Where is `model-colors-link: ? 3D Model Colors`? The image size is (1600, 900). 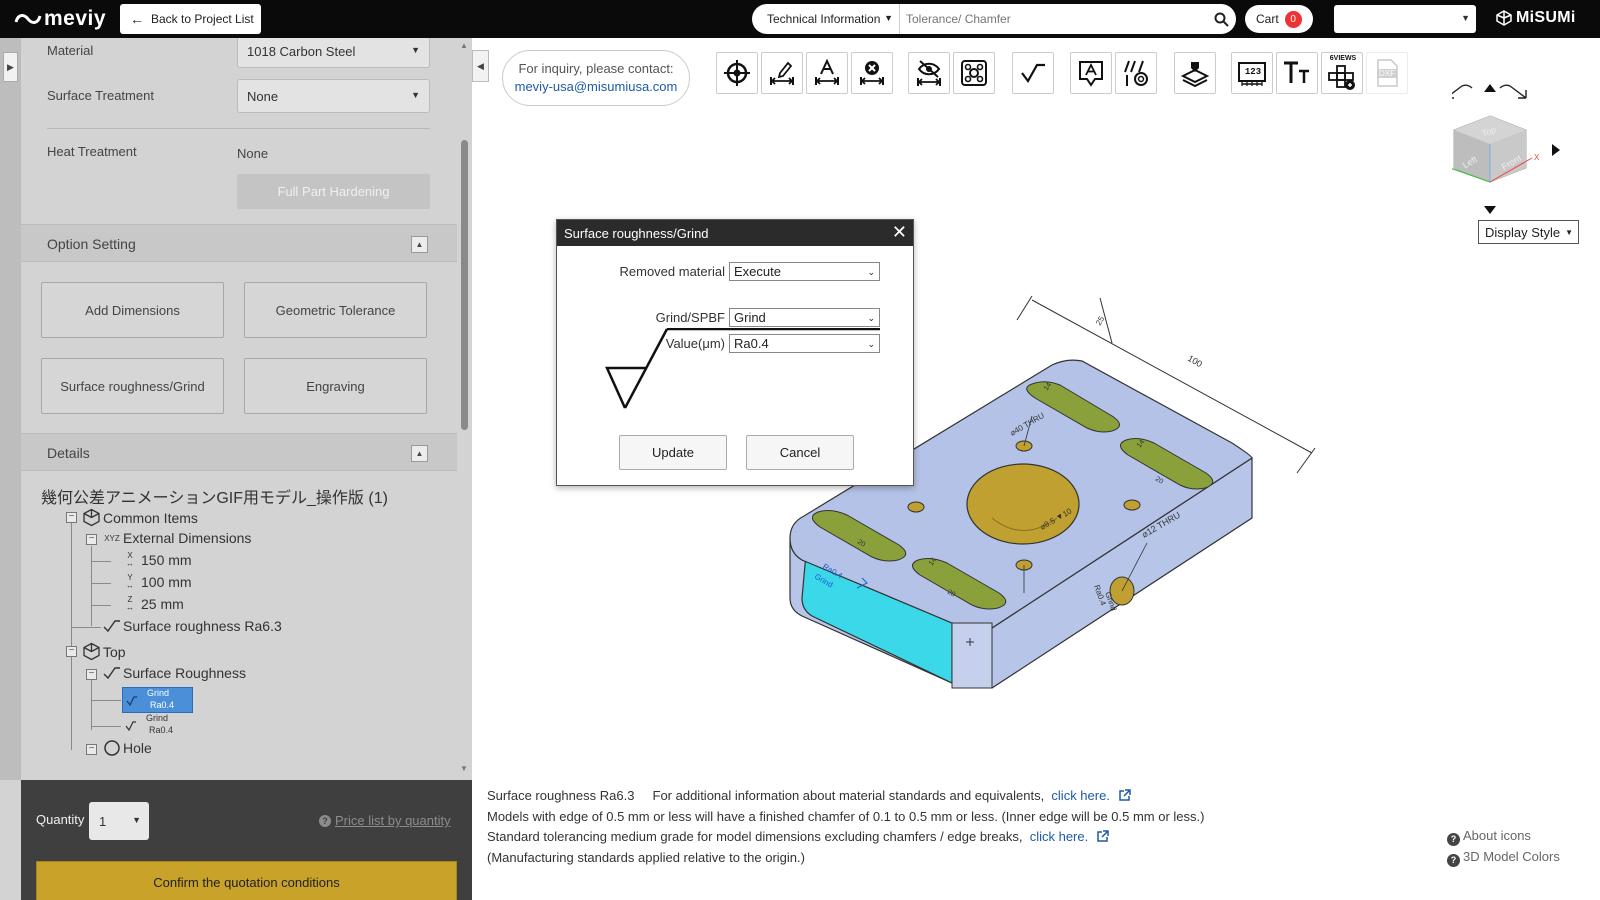 model-colors-link: ? 3D Model Colors is located at coordinates (1503, 856).